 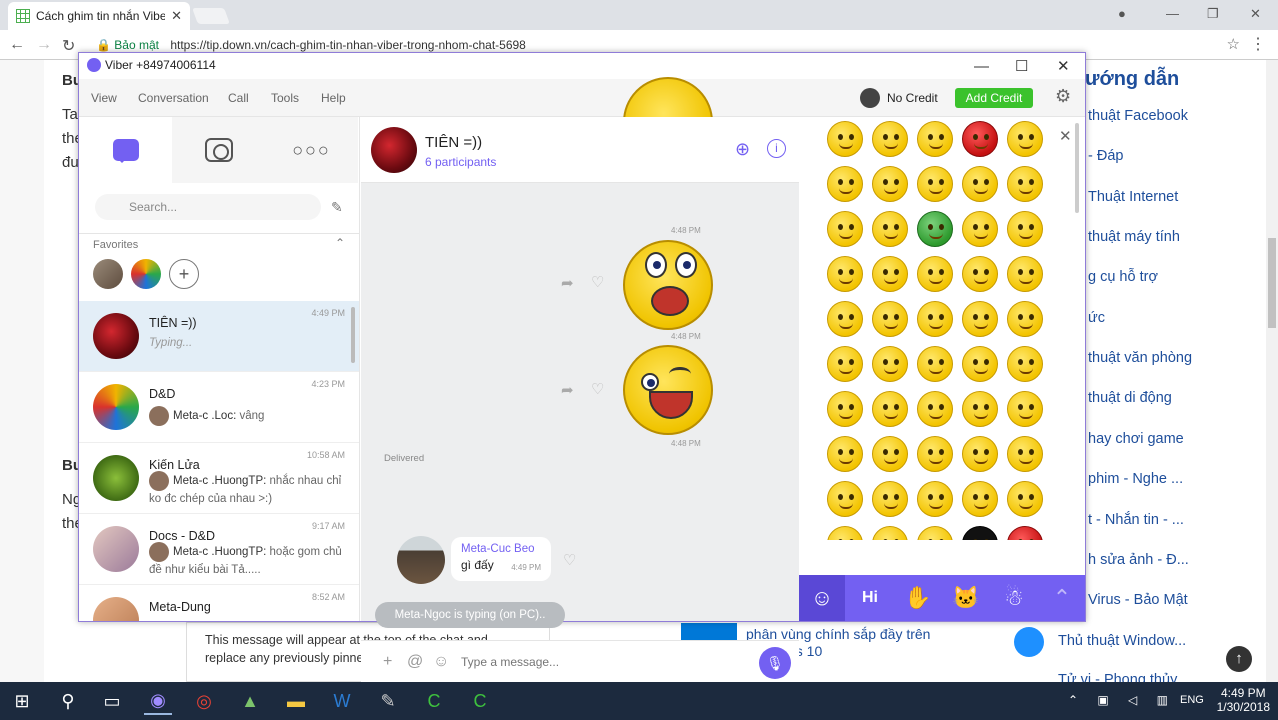 What do you see at coordinates (99, 16) in the screenshot?
I see `browser-tab: Cách ghim tin nhắn Vibe ✕` at bounding box center [99, 16].